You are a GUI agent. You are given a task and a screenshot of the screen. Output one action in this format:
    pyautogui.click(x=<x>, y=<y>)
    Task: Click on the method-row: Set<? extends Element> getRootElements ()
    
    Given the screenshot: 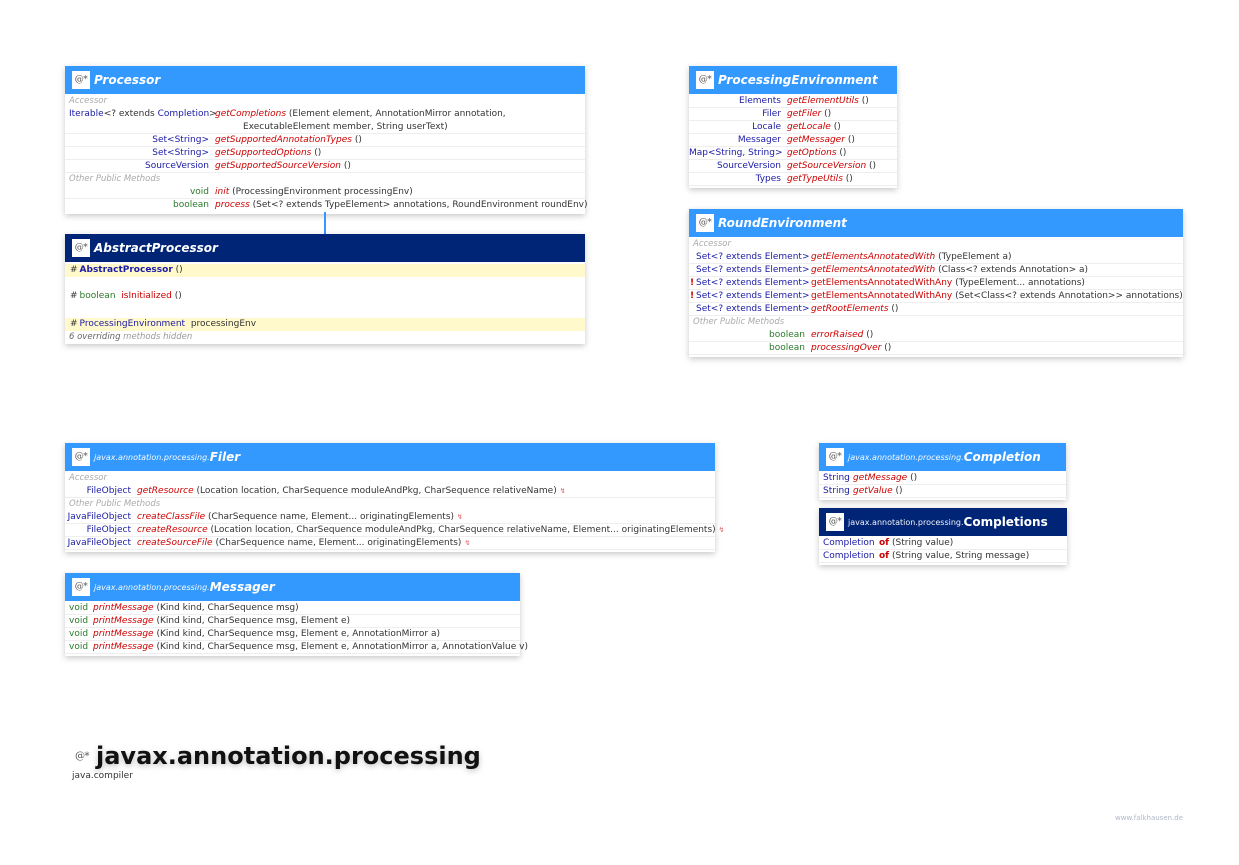 What is the action you would take?
    pyautogui.click(x=936, y=309)
    